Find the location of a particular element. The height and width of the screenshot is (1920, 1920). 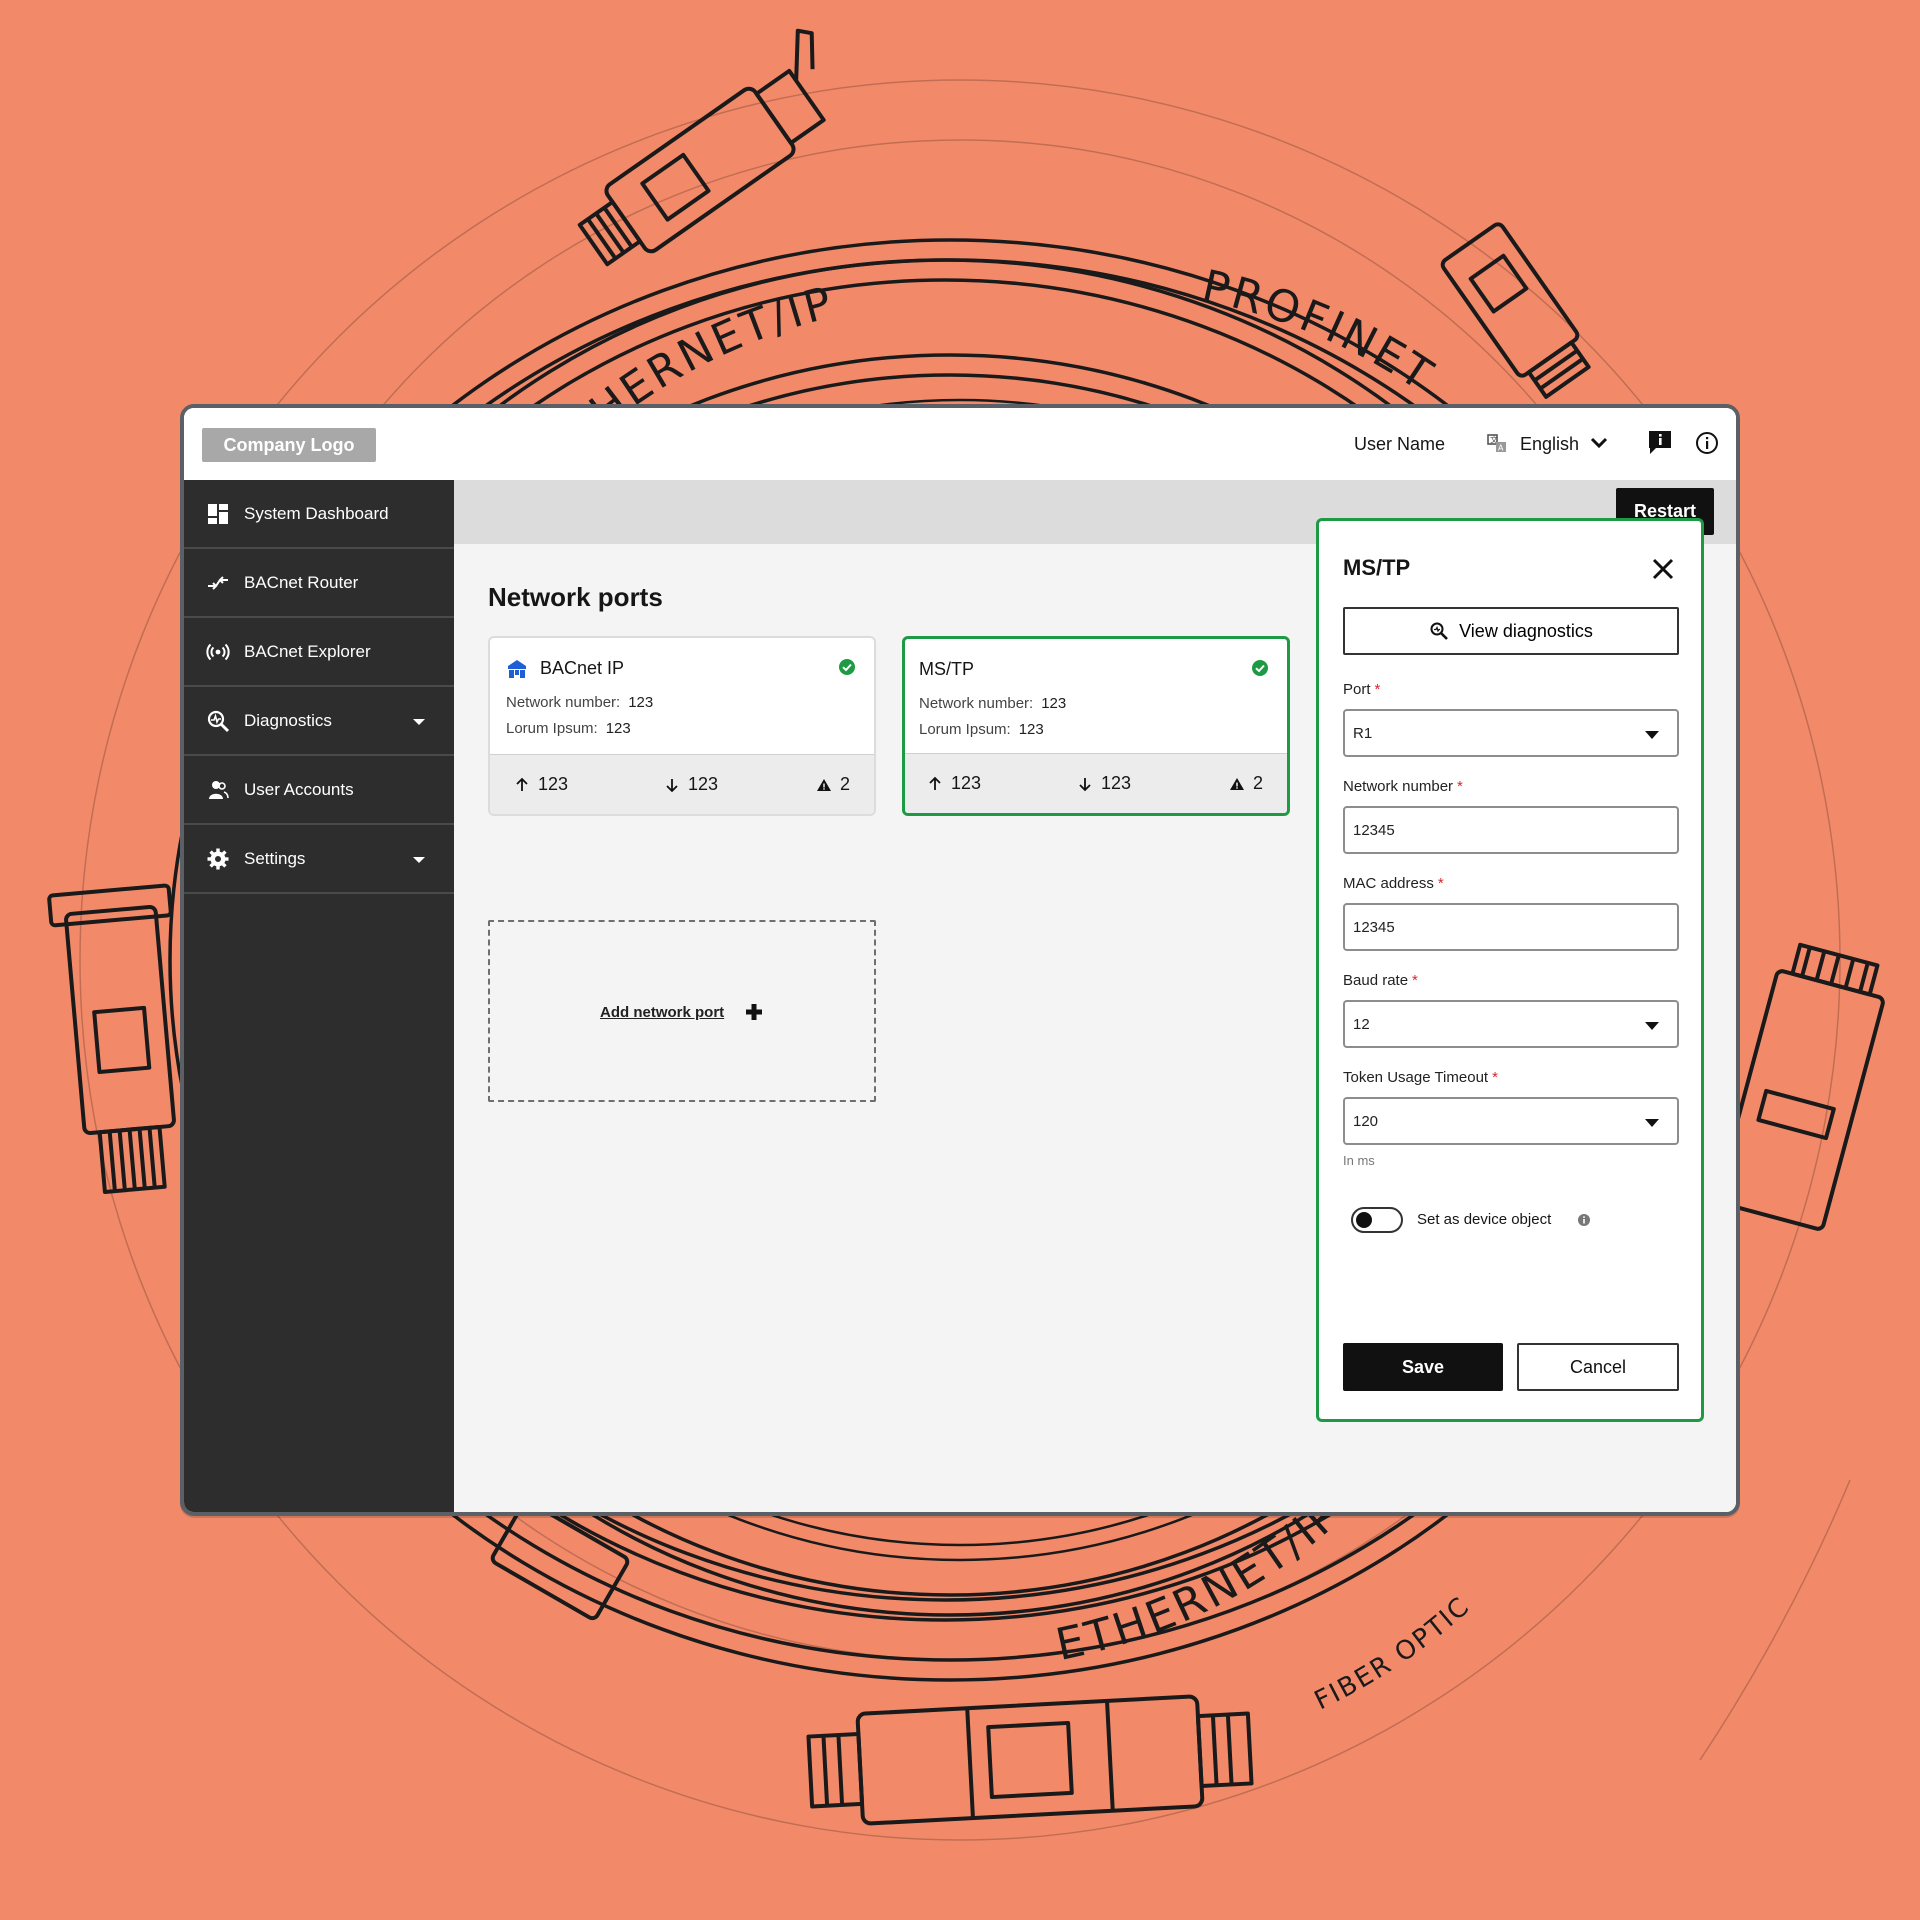

router-icon is located at coordinates (218, 583).